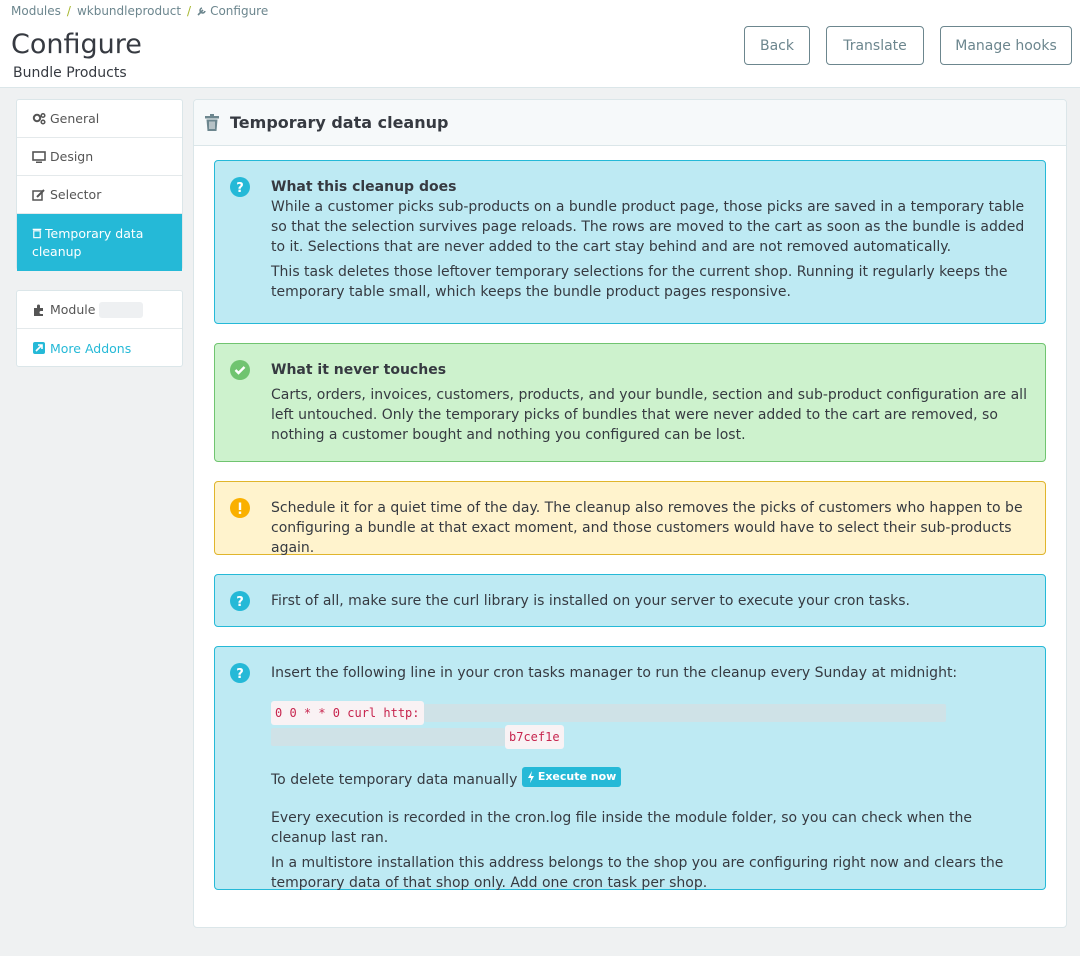 The image size is (1080, 956). I want to click on sidebar-item-label: Selector, so click(76, 194).